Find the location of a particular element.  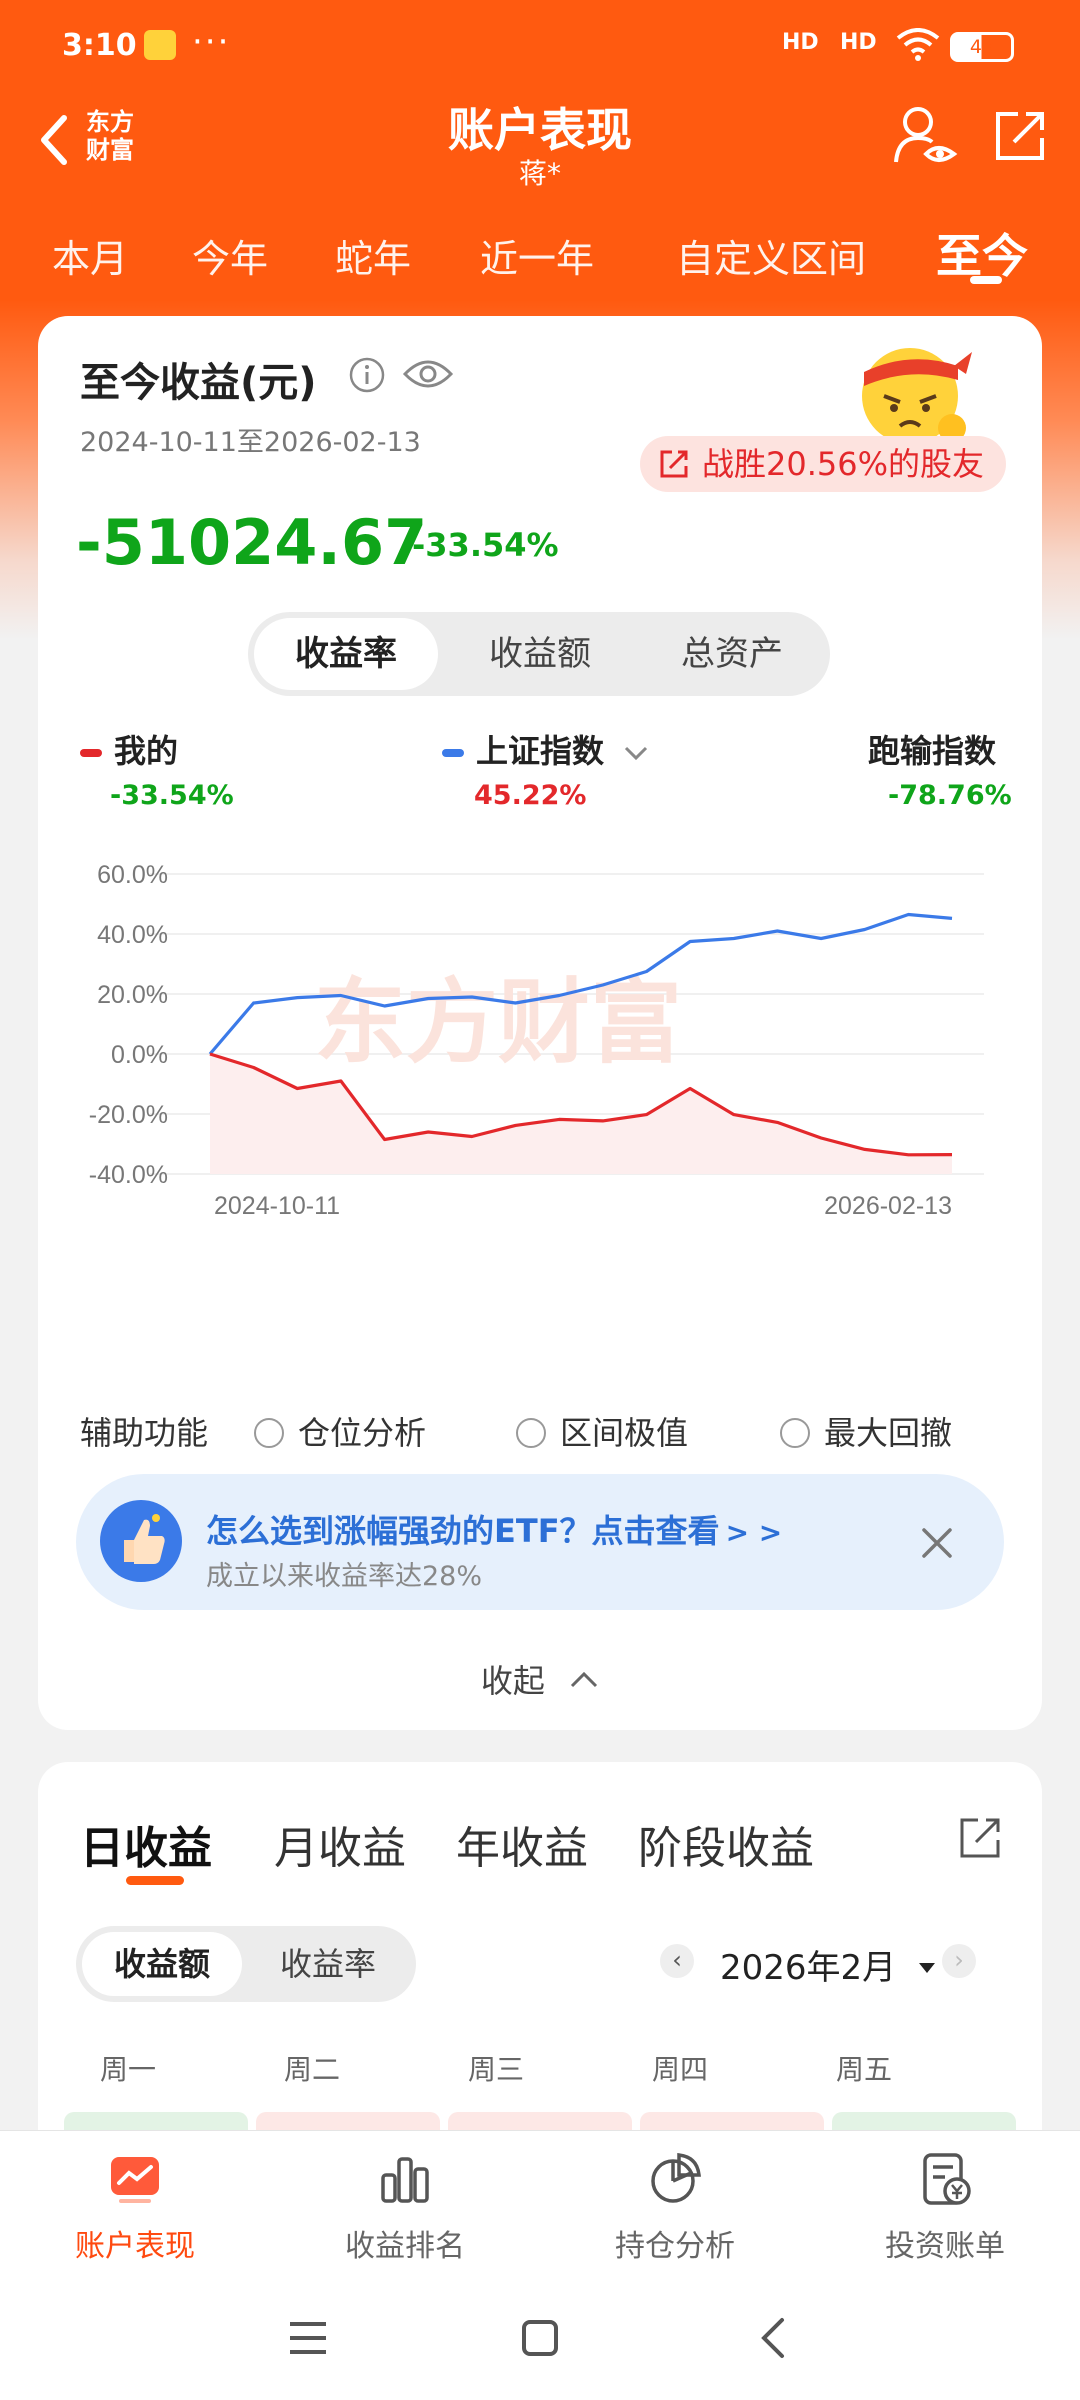

aux-option-range-extreme: 区间极值 is located at coordinates (602, 1431).